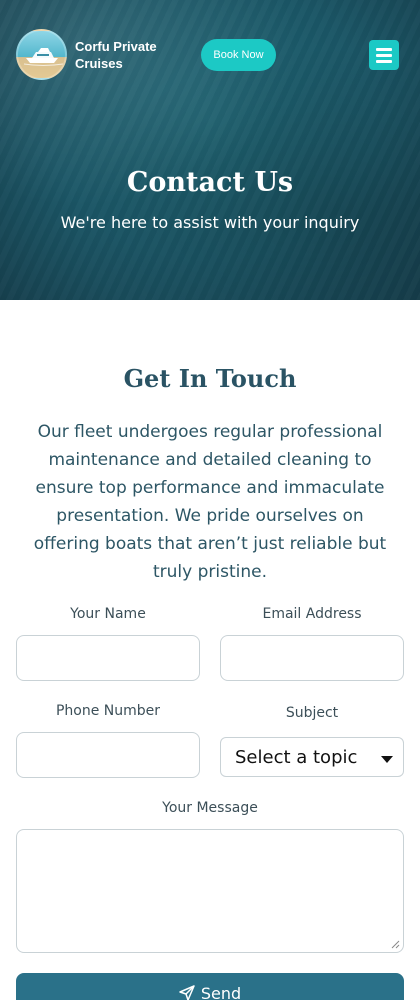 This screenshot has width=420, height=1000. I want to click on page-title: Contact Us, so click(210, 182).